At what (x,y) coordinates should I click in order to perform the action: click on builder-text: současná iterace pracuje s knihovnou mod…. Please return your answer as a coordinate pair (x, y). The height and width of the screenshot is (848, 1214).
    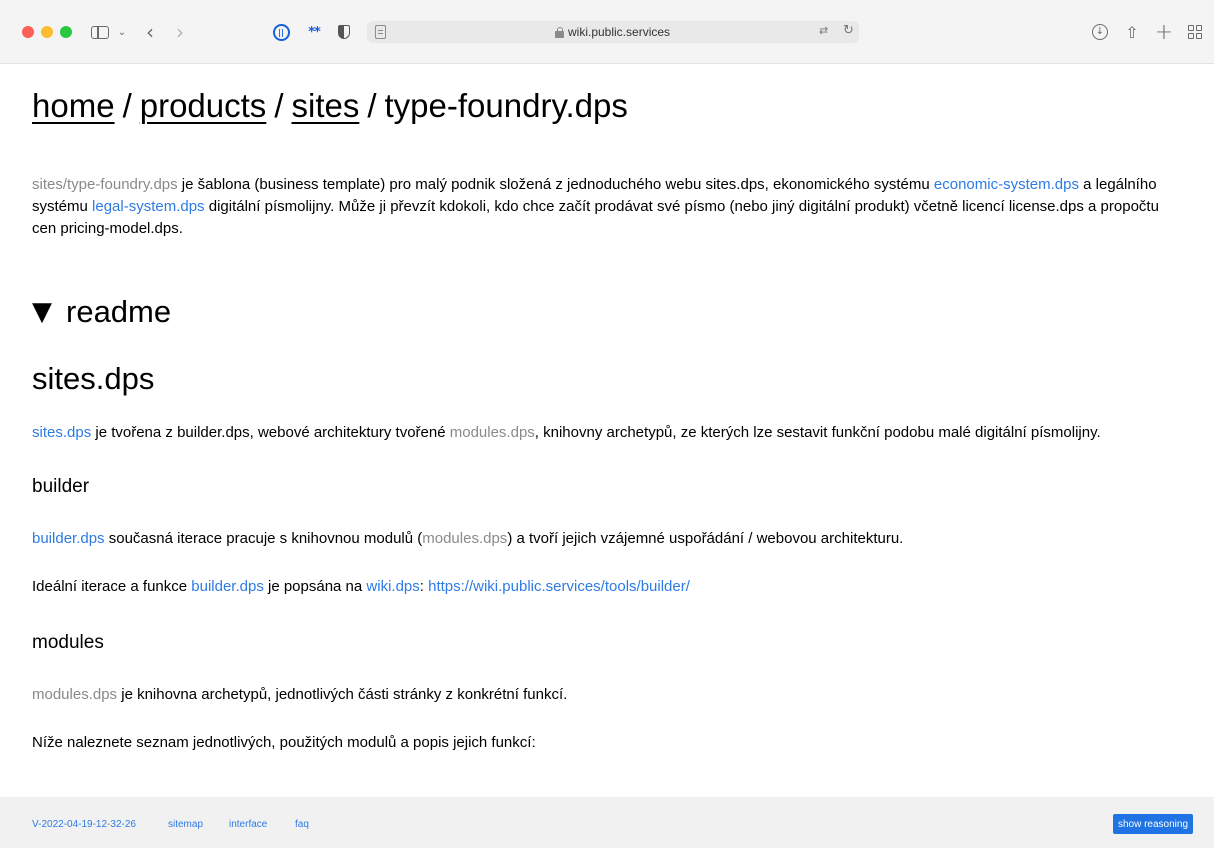
    Looking at the image, I should click on (263, 538).